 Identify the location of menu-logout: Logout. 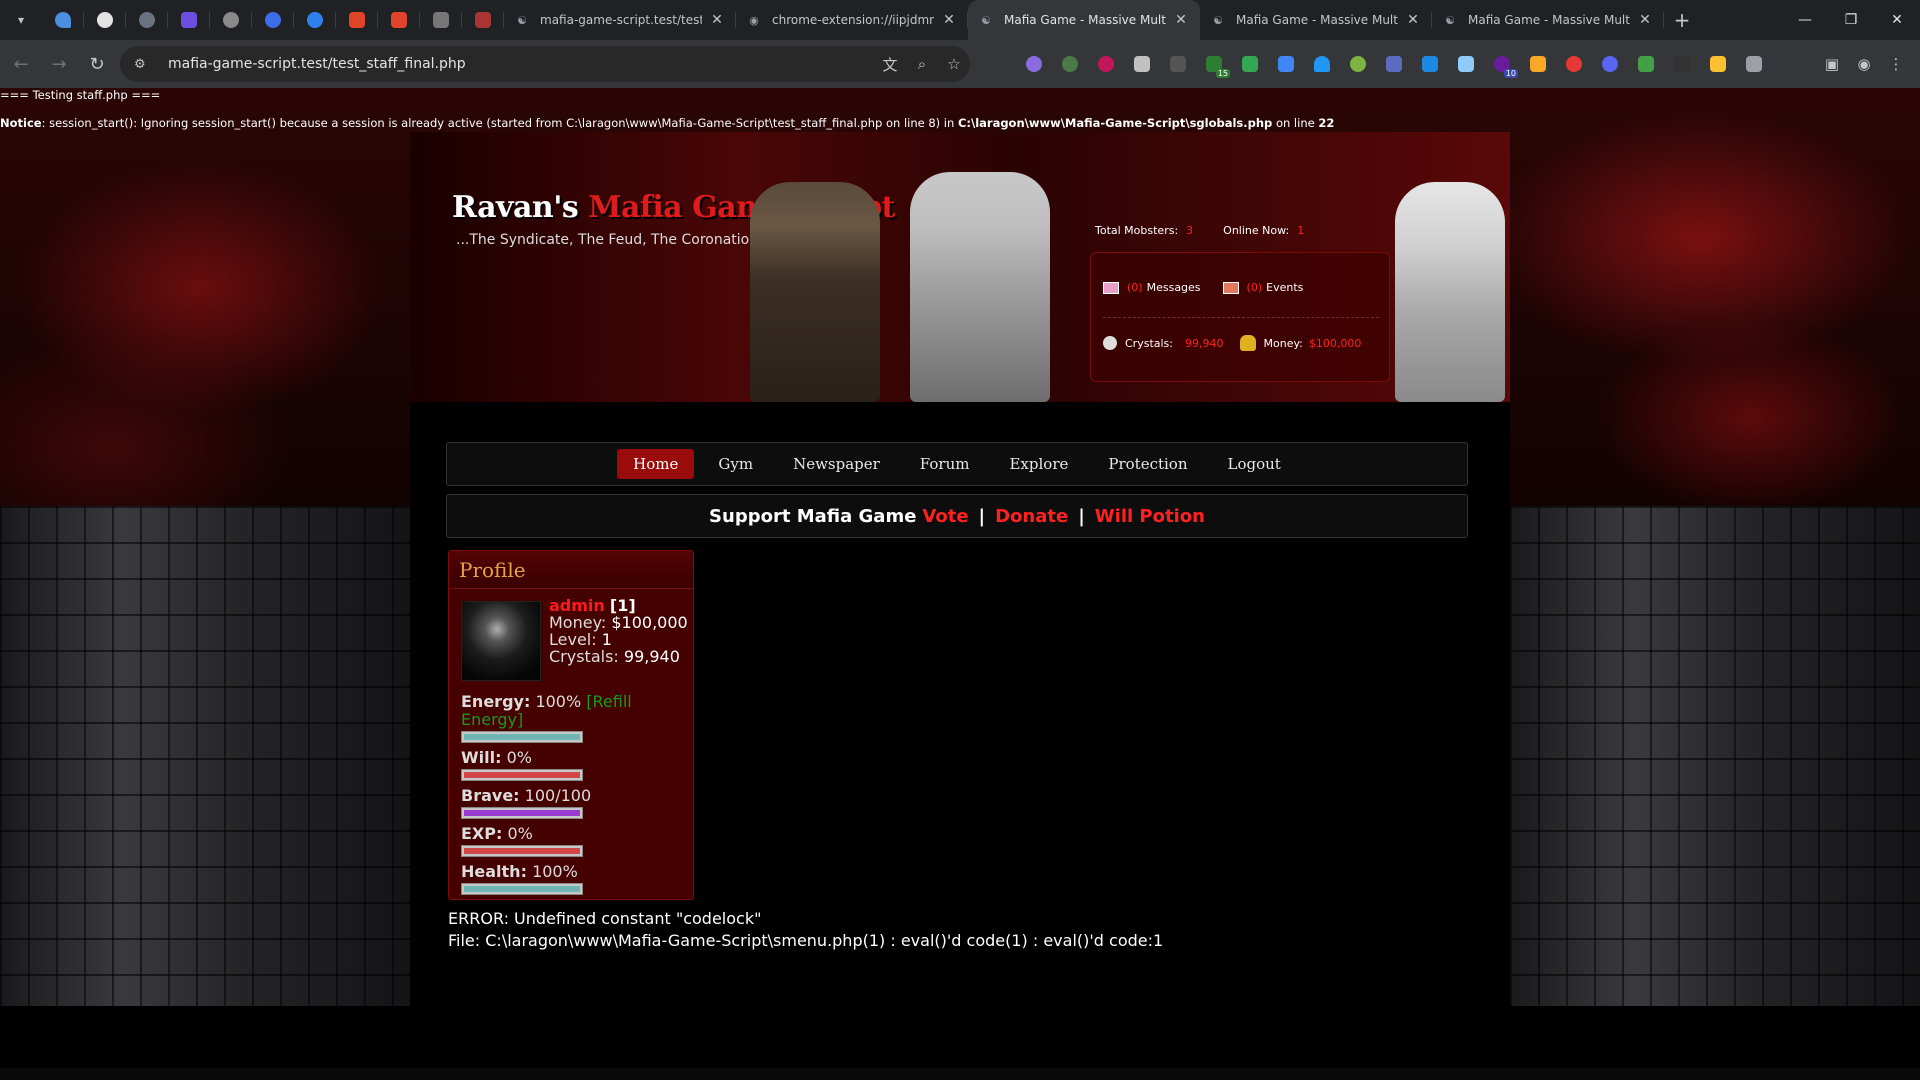
(1254, 464).